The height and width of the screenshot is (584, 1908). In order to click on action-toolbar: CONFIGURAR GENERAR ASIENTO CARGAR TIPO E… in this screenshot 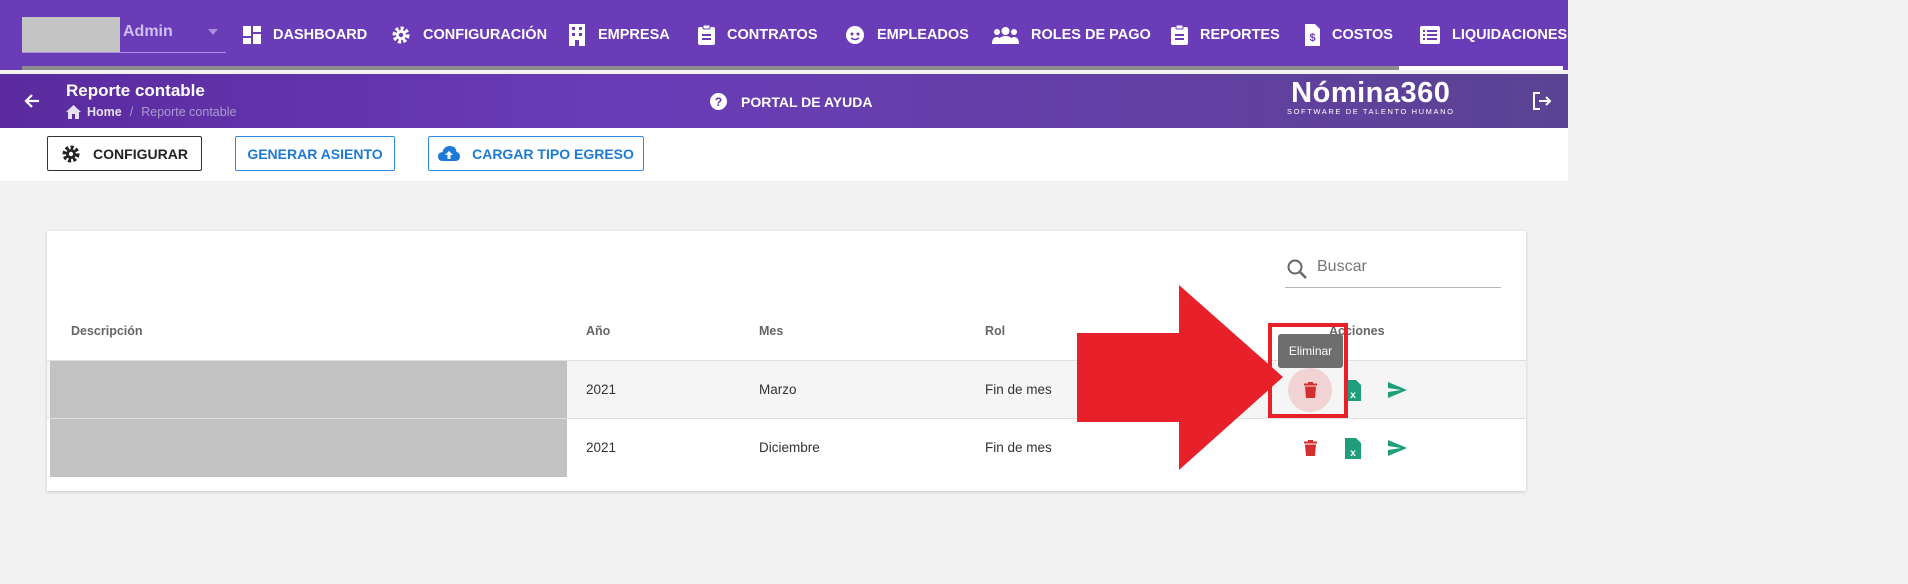, I will do `click(784, 154)`.